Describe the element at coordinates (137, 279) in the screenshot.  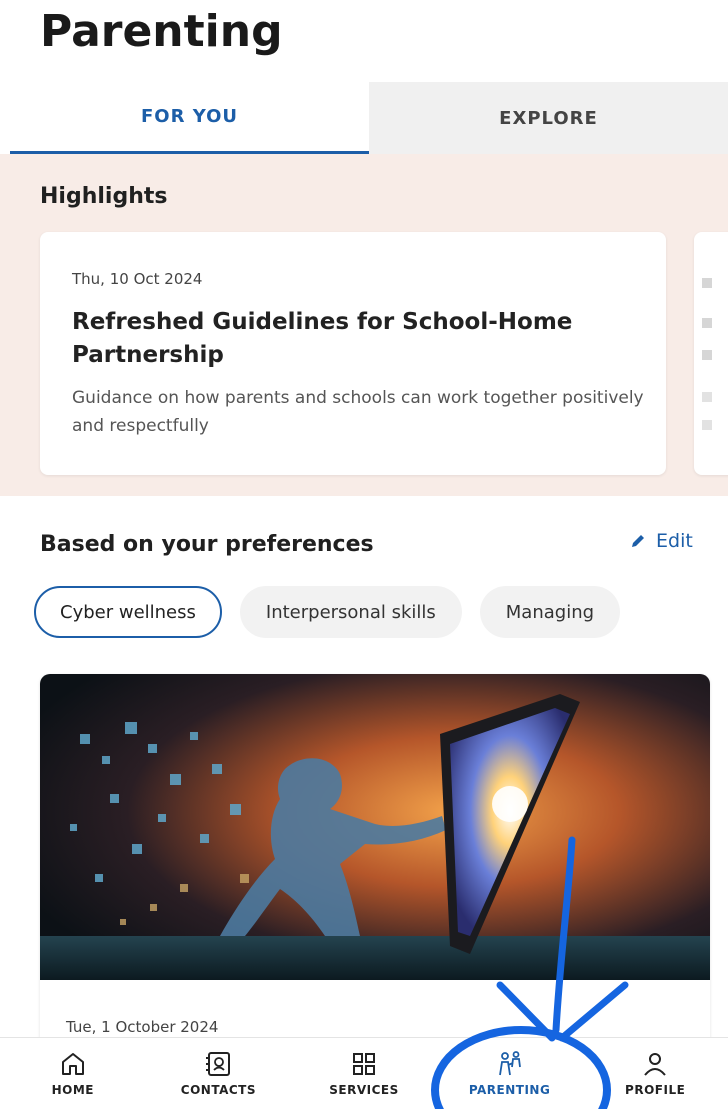
I see `highlight-card-date: Thu, 10 Oct 2024` at that location.